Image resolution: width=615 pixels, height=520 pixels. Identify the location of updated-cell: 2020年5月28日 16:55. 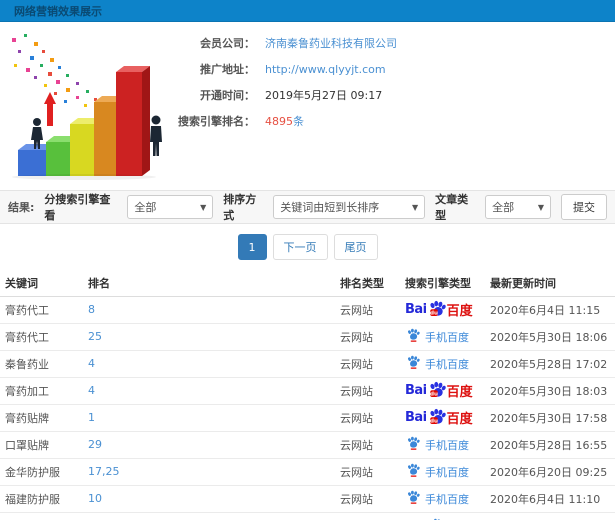
(552, 445).